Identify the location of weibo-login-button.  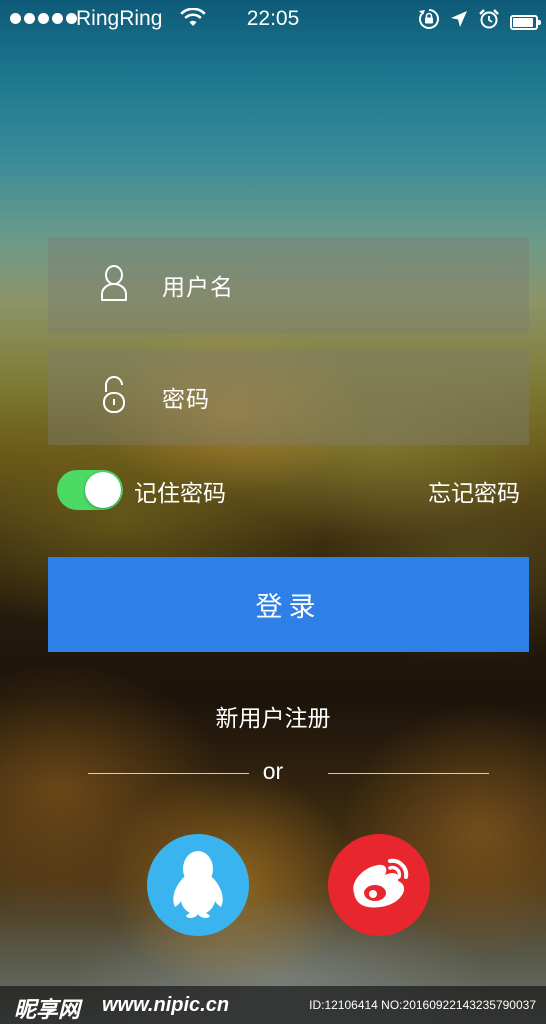
(379, 885).